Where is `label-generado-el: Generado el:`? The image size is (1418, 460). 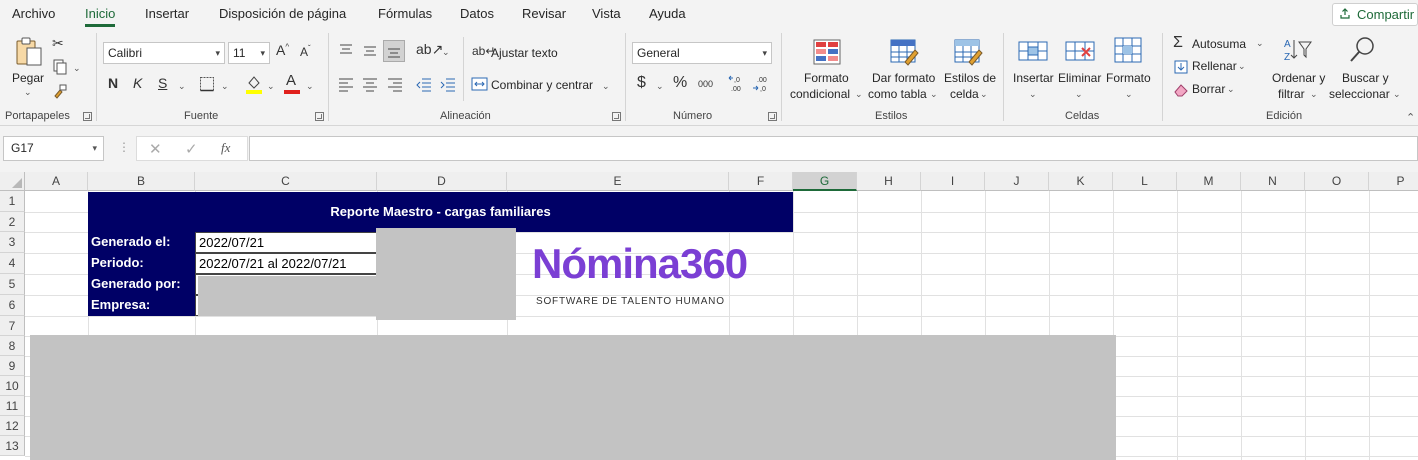 label-generado-el: Generado el: is located at coordinates (130, 241).